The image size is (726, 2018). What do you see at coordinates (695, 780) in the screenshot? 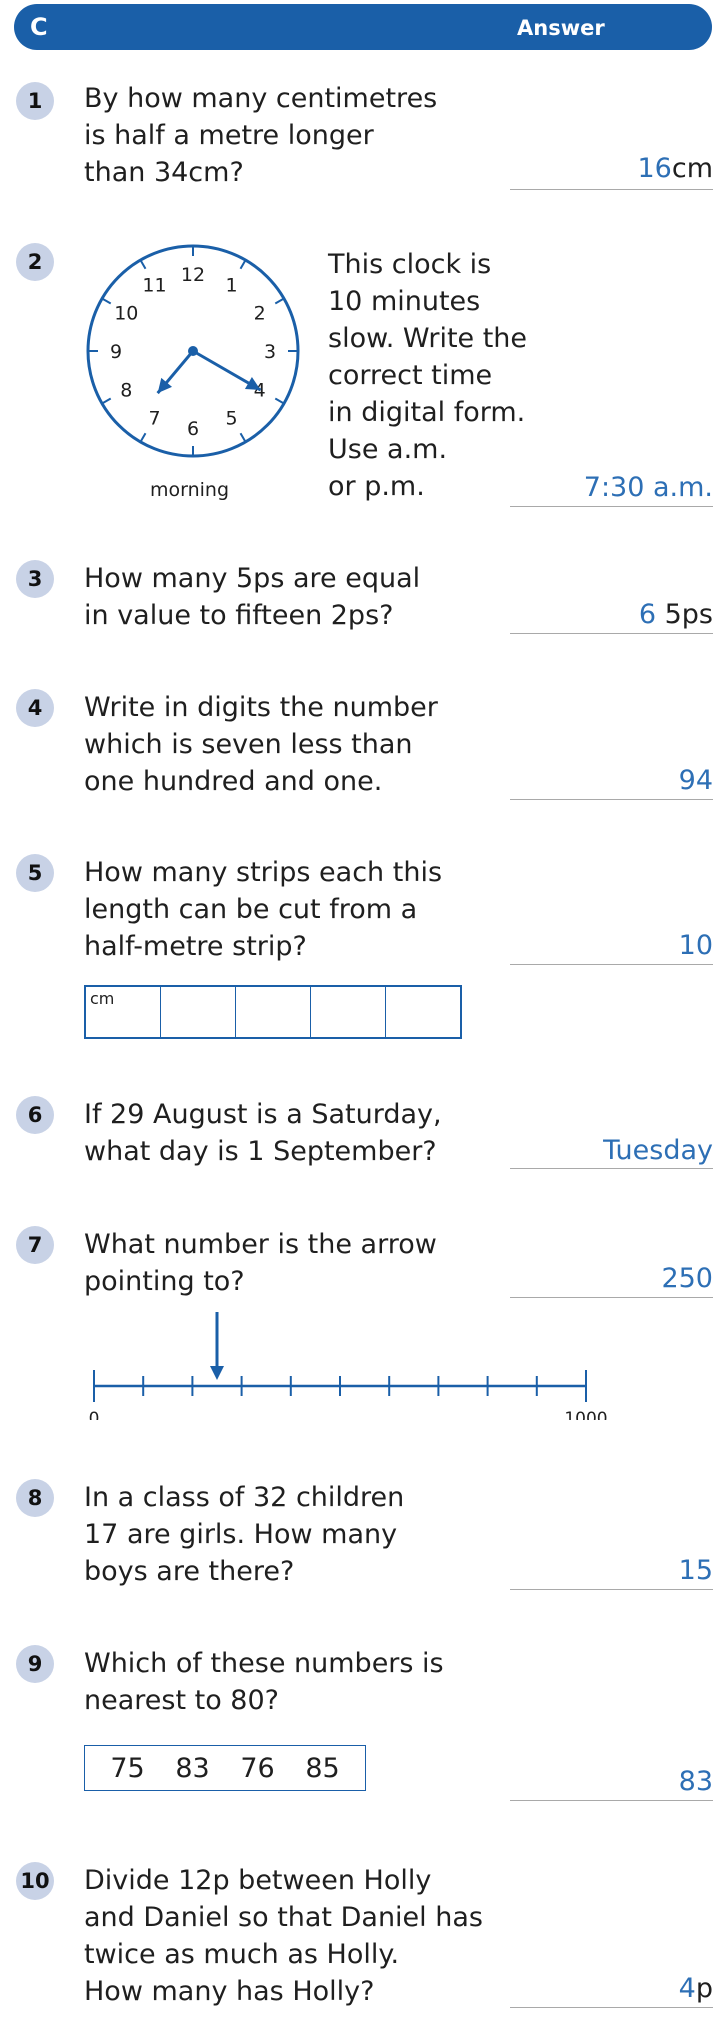
I see `answer-value: 94` at bounding box center [695, 780].